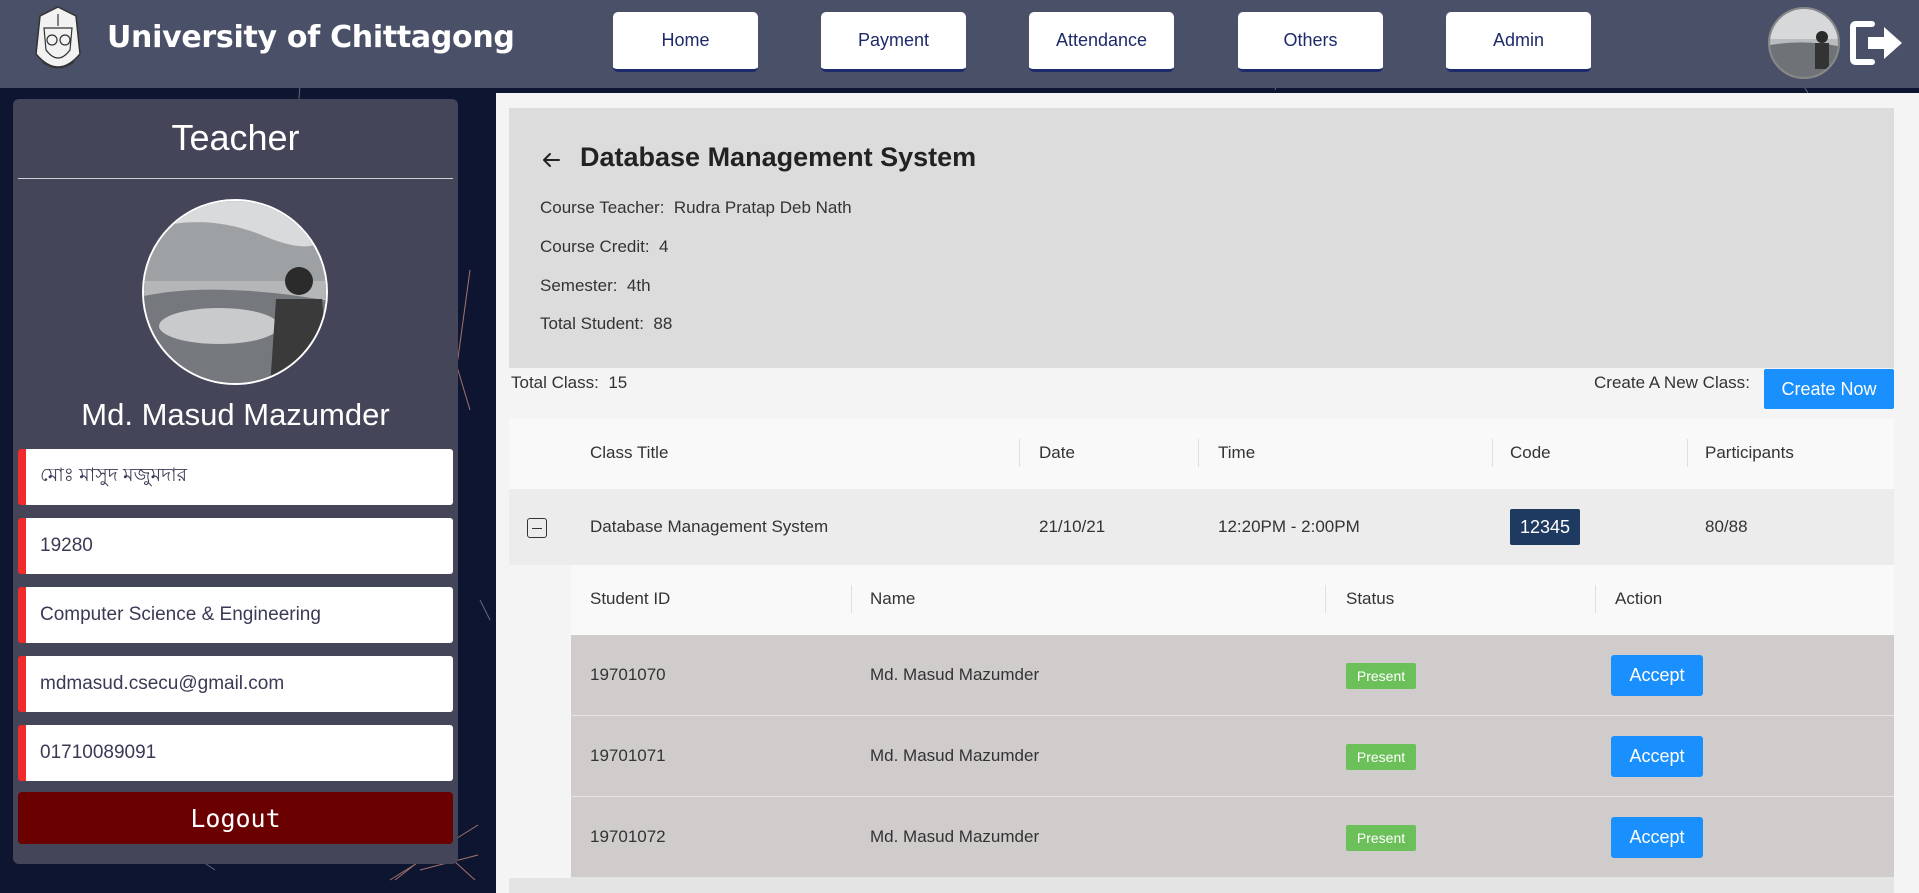  What do you see at coordinates (1804, 43) in the screenshot?
I see `user-avatar` at bounding box center [1804, 43].